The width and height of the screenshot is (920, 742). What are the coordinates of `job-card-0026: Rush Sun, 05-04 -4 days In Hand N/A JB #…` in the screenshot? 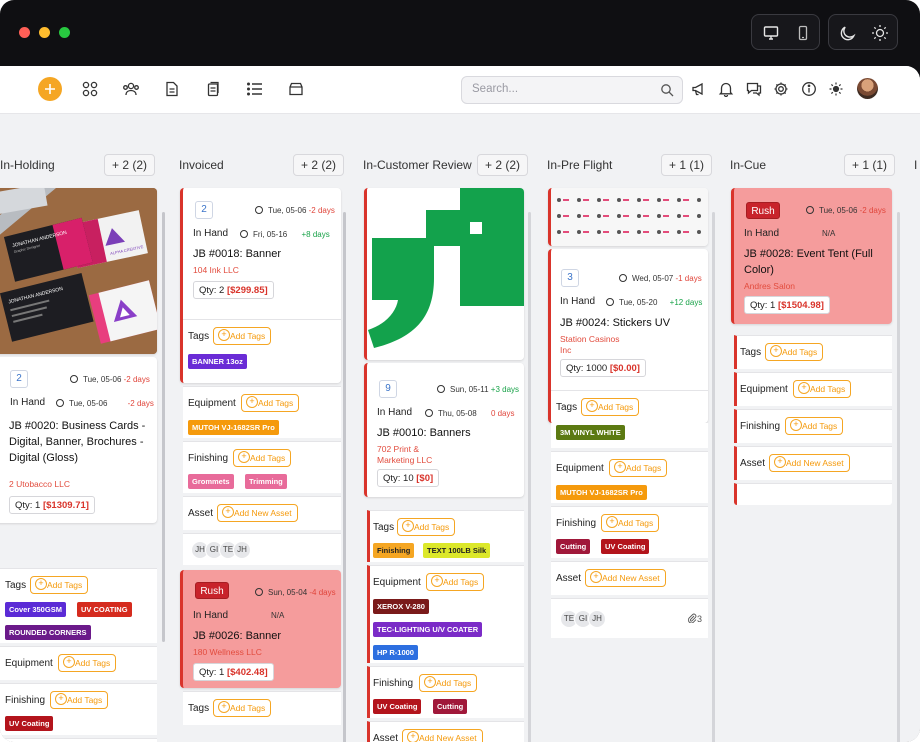 It's located at (260, 629).